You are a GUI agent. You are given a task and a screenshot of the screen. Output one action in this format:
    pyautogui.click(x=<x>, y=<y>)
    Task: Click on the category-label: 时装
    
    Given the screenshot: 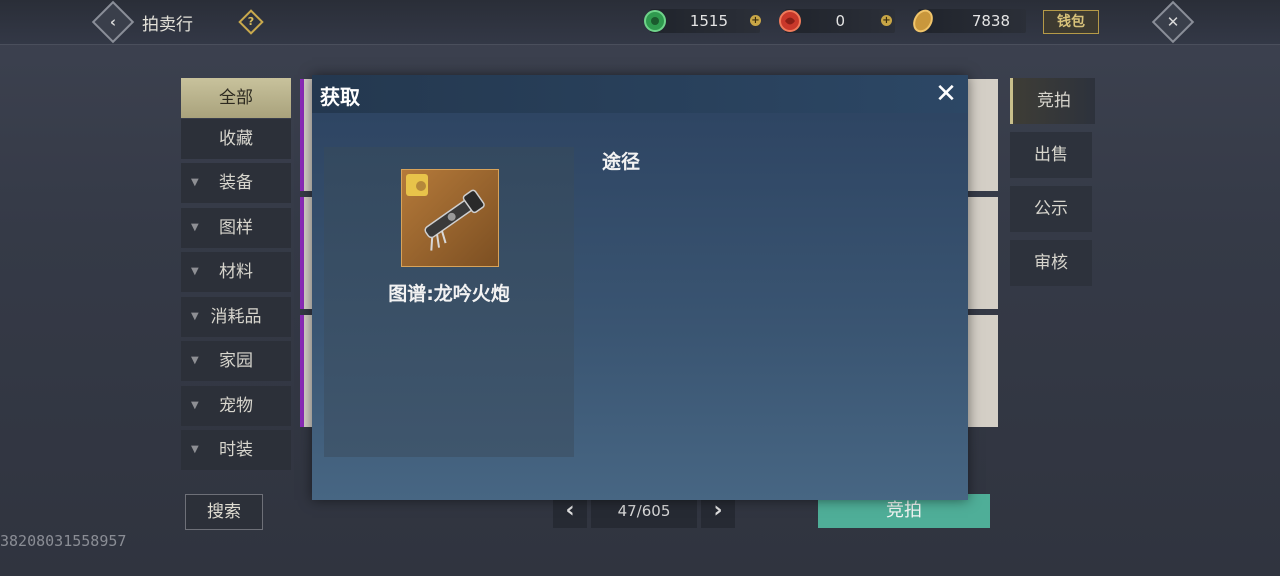 What is the action you would take?
    pyautogui.click(x=236, y=450)
    